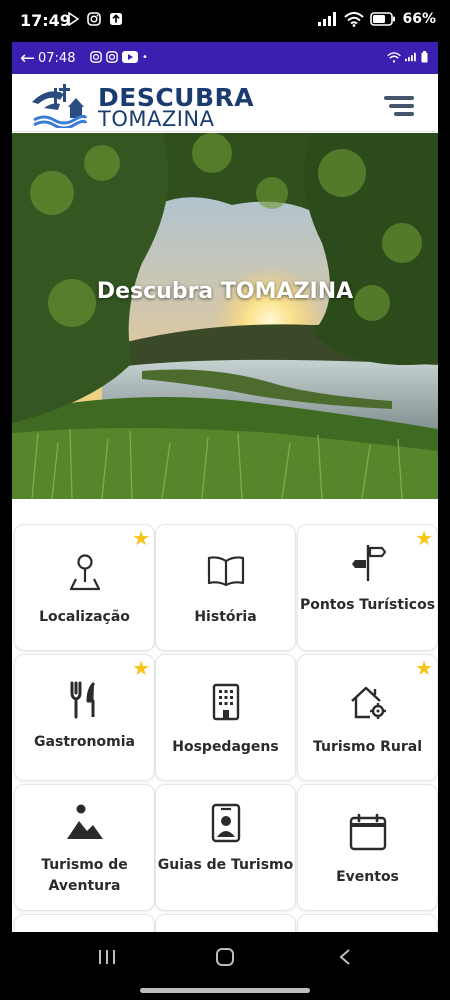  I want to click on inner-system-indicators, so click(407, 57).